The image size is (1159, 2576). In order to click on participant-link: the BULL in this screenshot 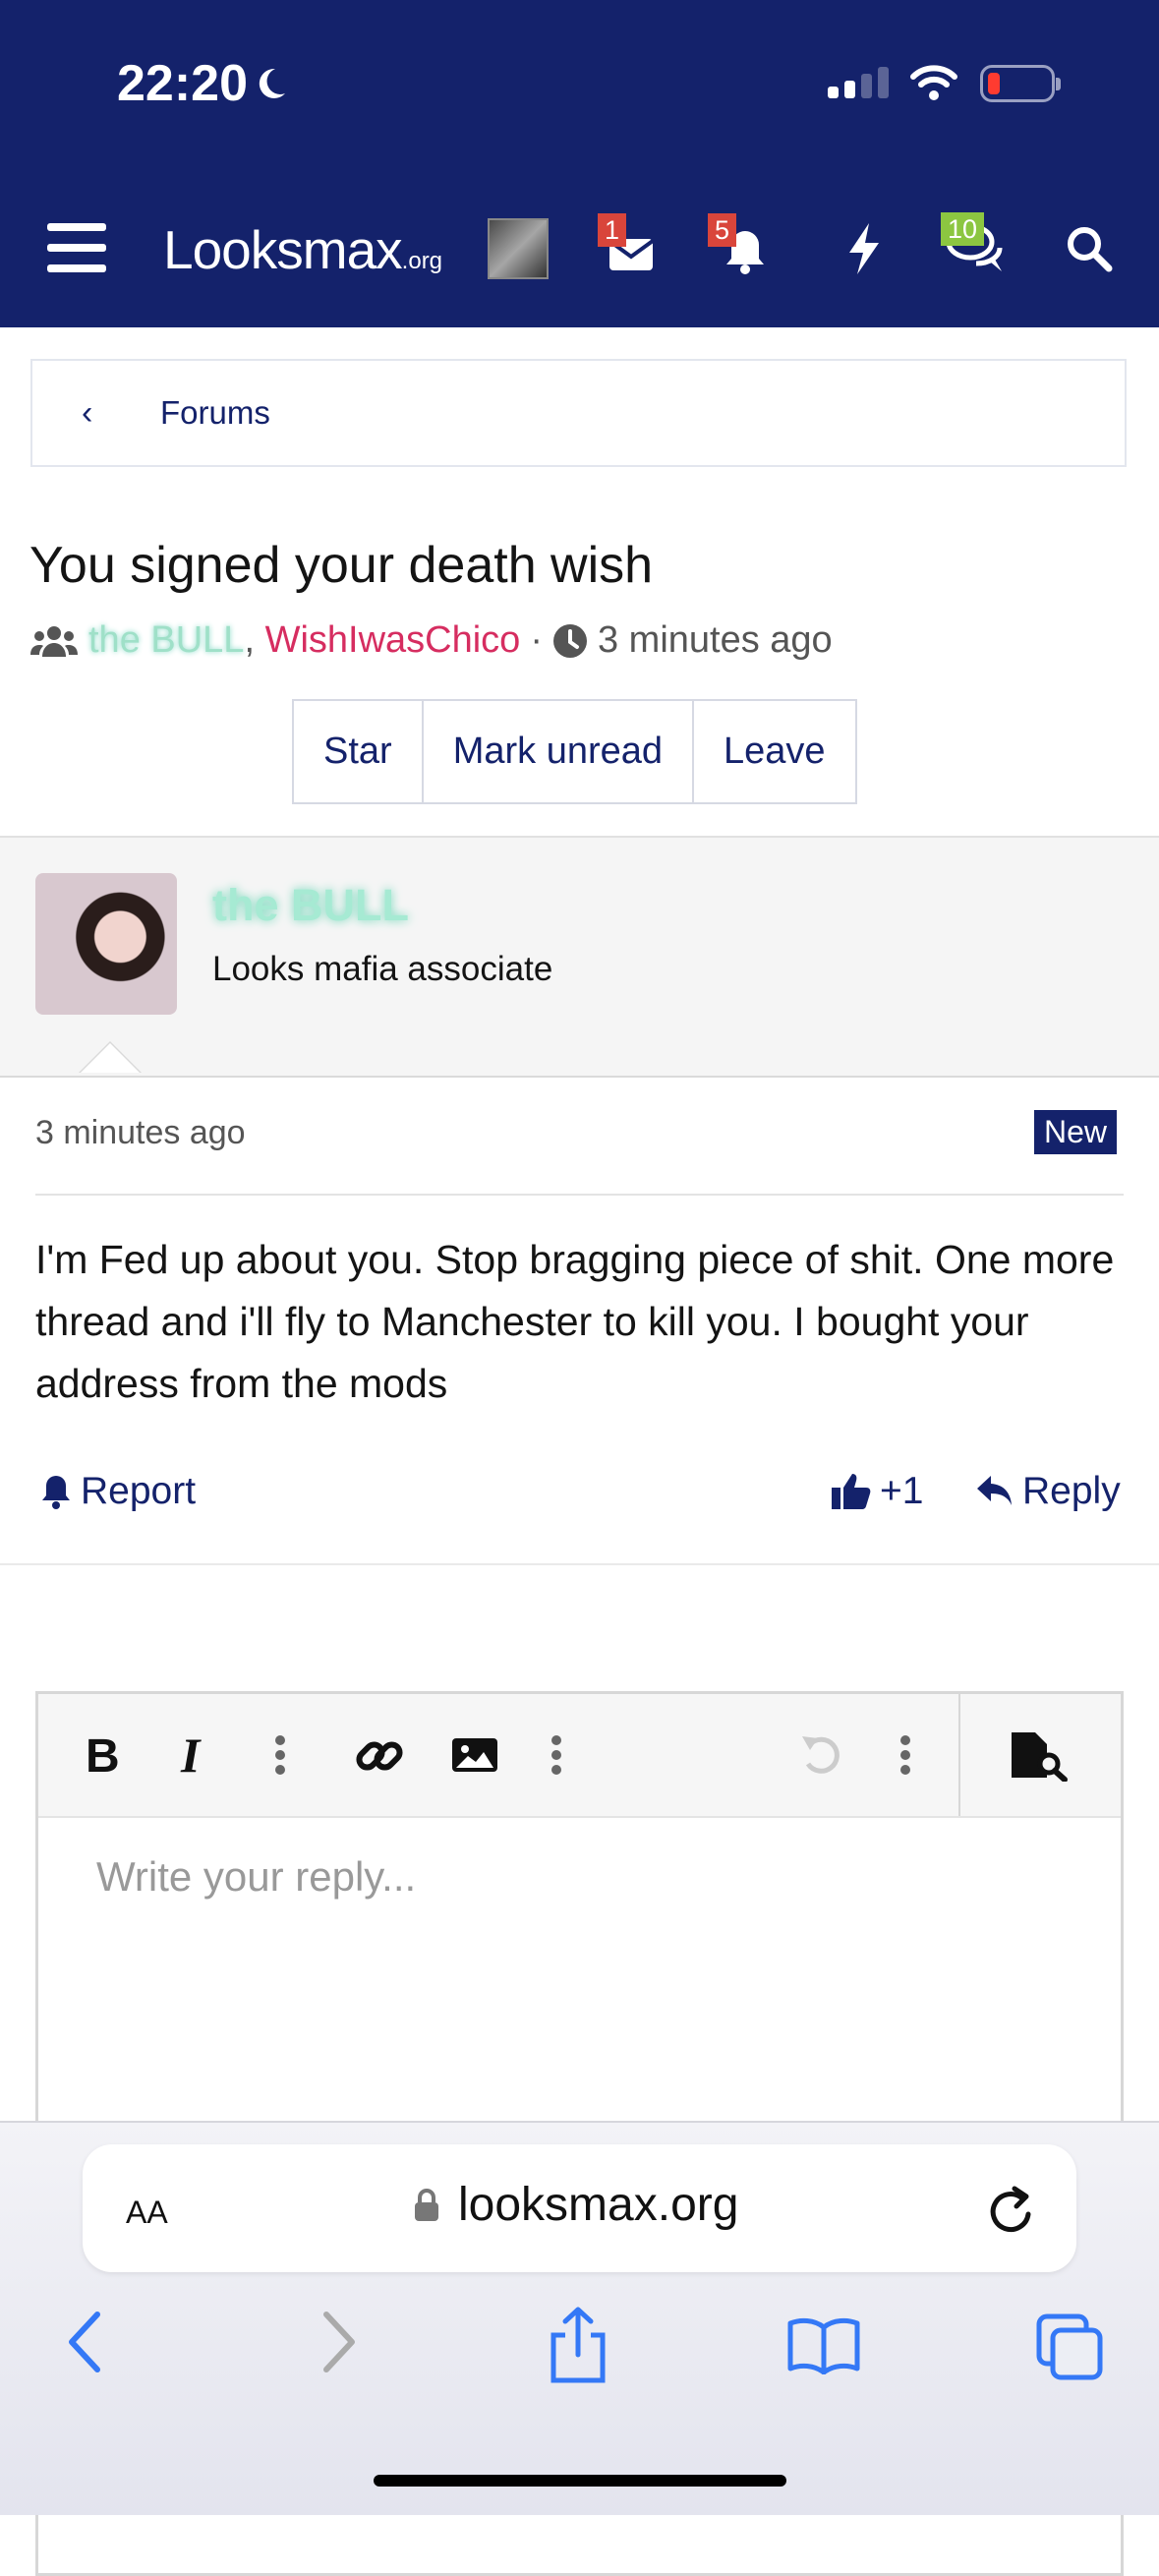, I will do `click(166, 640)`.